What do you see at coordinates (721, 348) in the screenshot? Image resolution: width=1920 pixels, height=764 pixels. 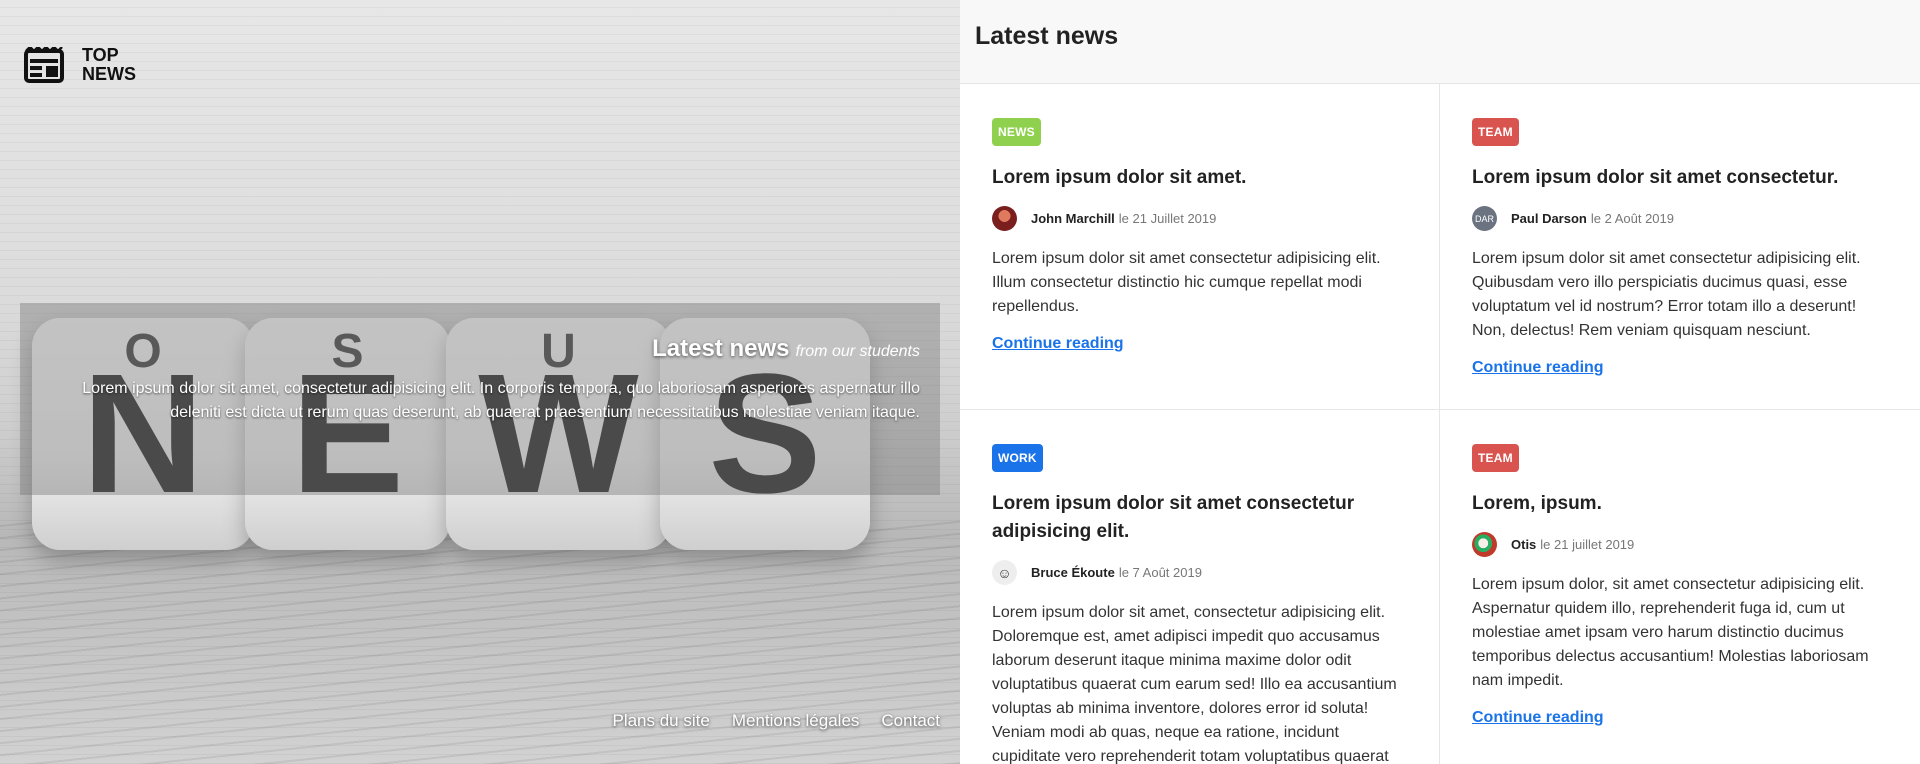 I see `hero-title: Latest news` at bounding box center [721, 348].